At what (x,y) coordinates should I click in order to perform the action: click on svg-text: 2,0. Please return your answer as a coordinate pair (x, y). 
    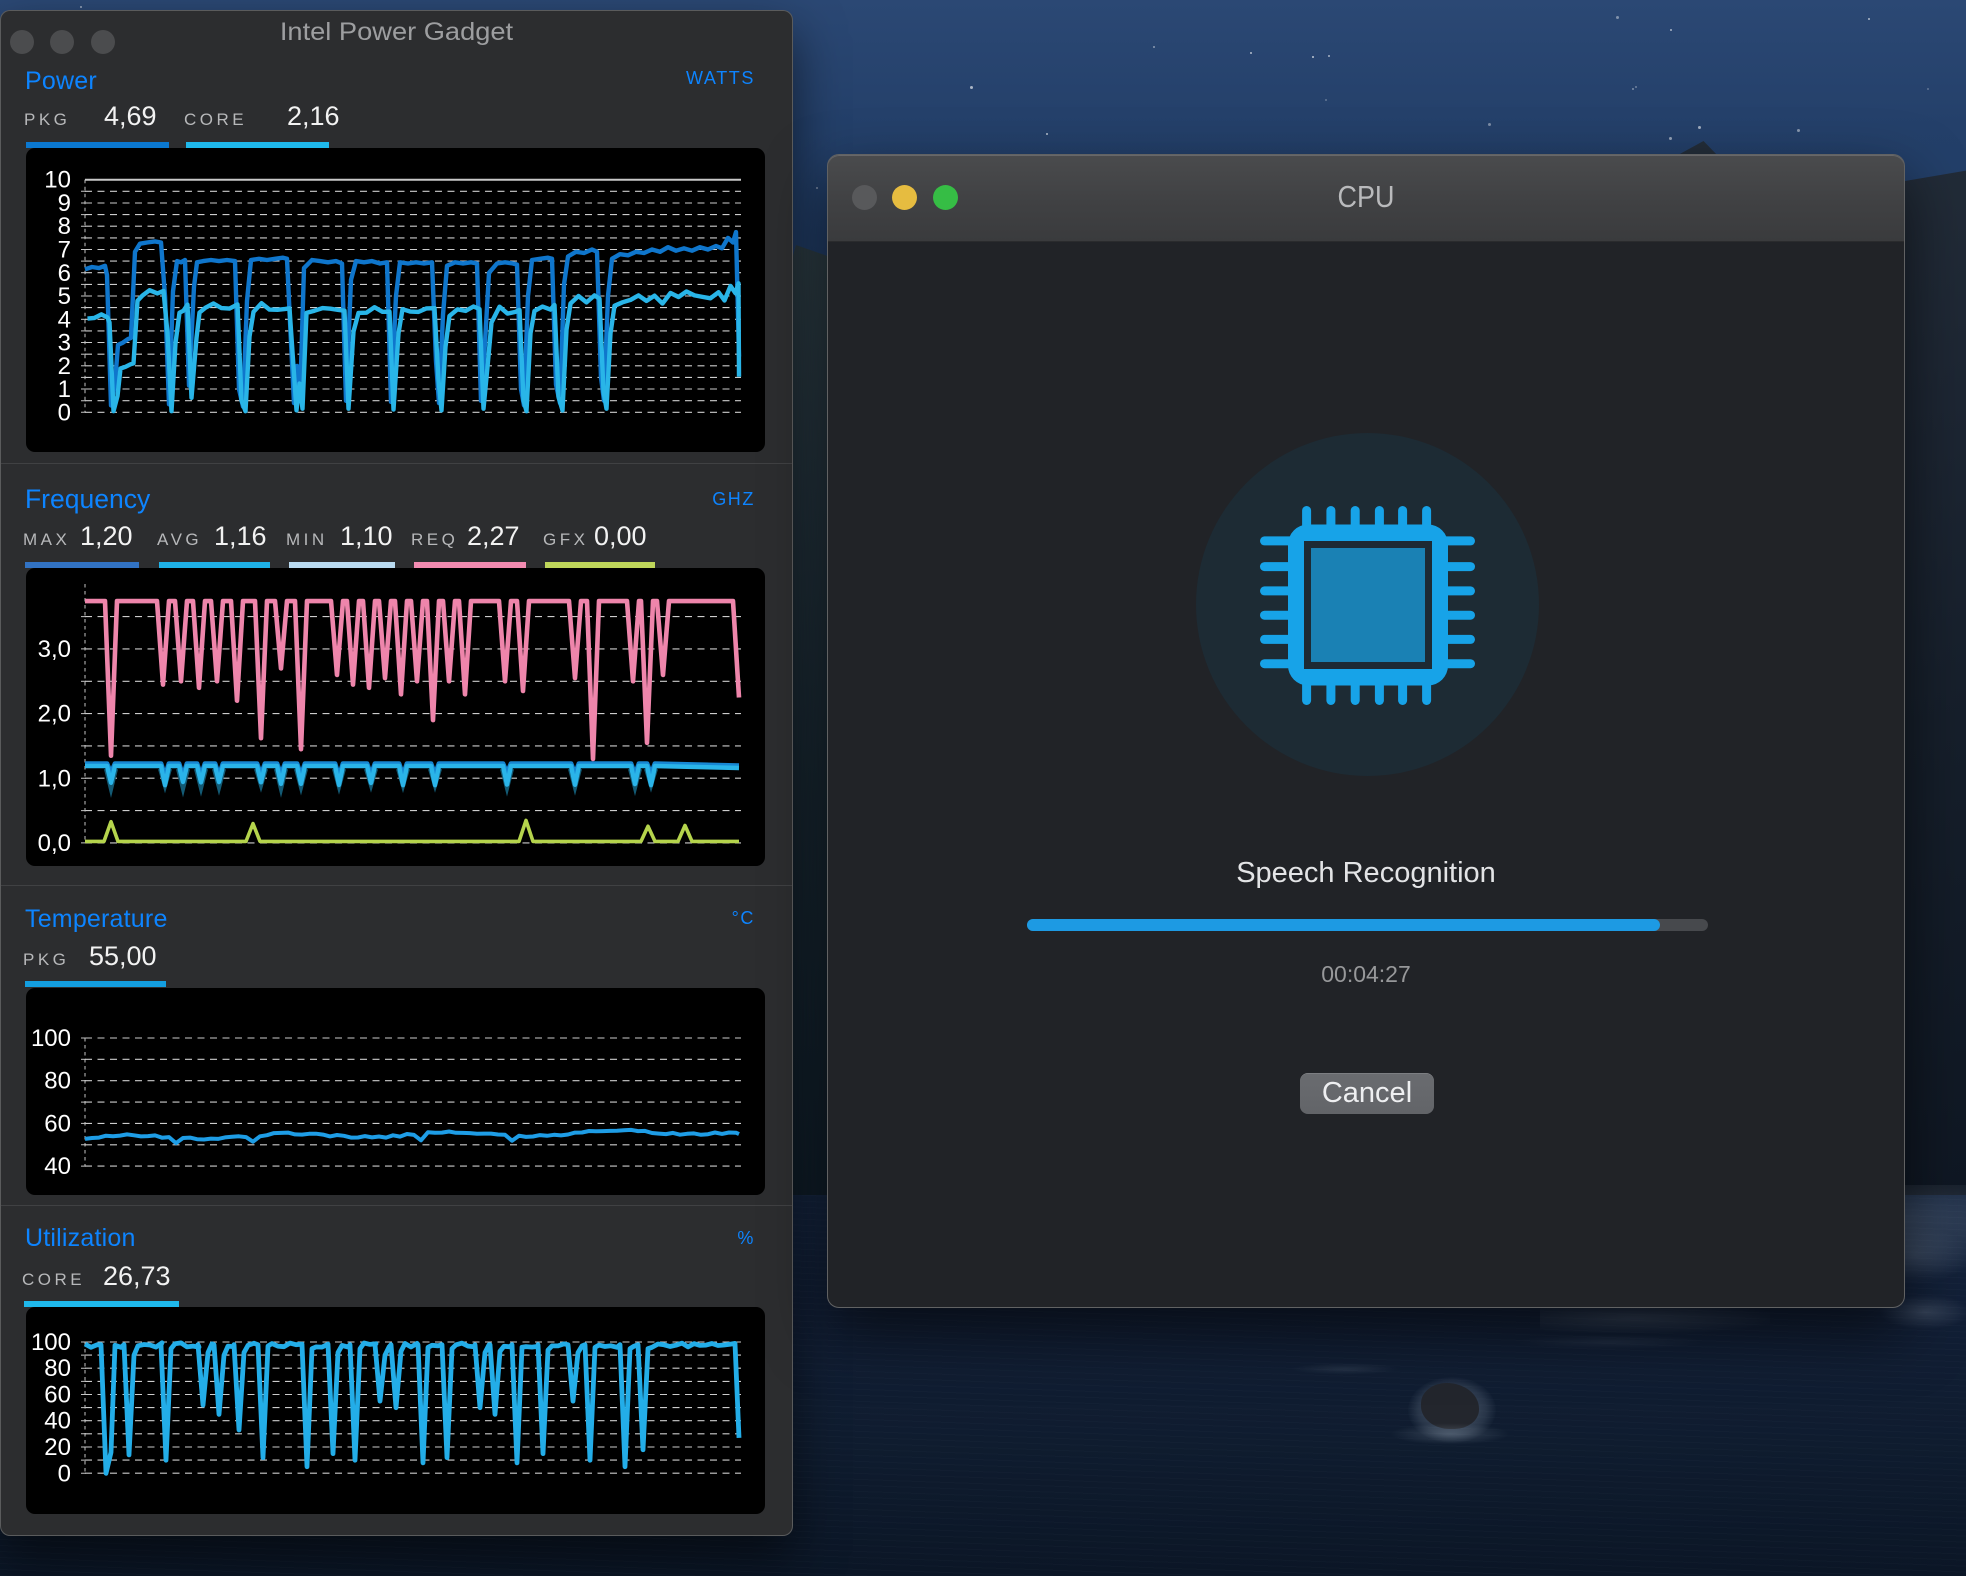
    Looking at the image, I should click on (54, 714).